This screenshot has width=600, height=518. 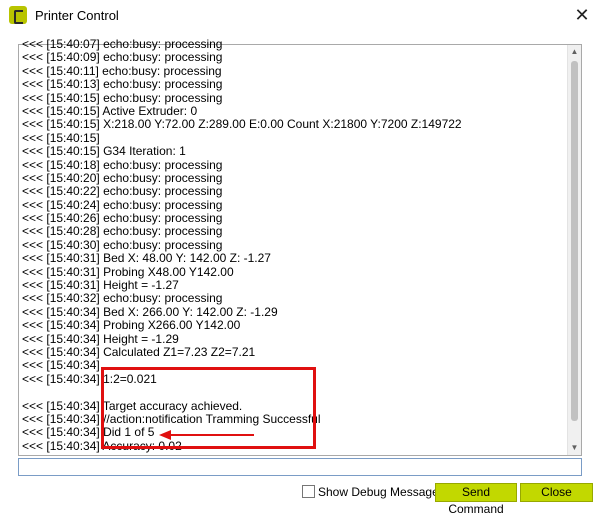 I want to click on console-line: <<< [15:40:31] Height = -1.27, so click(x=100, y=285).